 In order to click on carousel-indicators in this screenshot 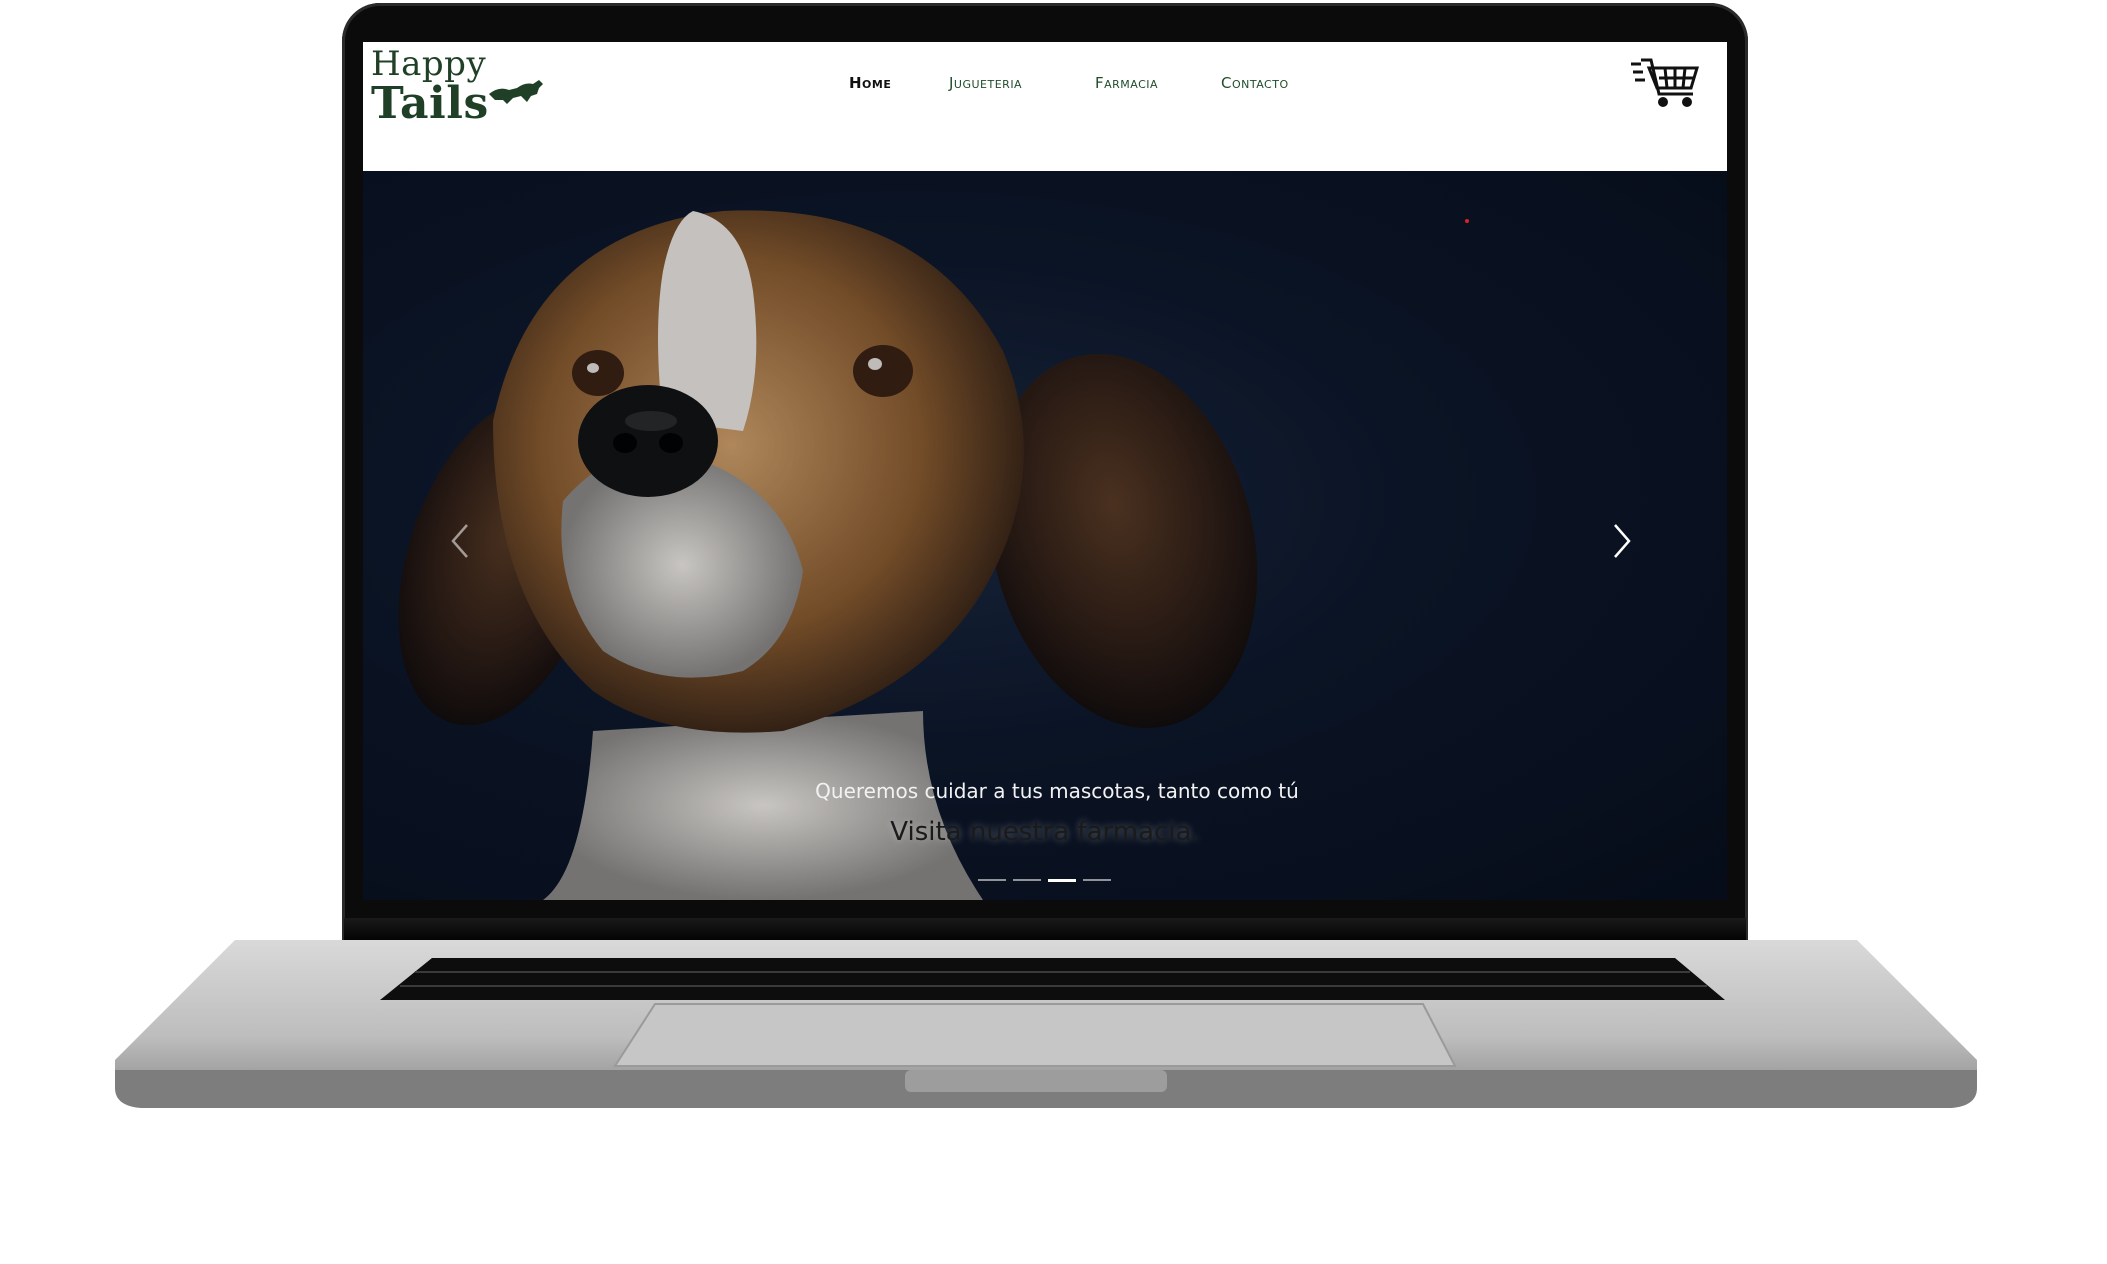, I will do `click(1048, 883)`.